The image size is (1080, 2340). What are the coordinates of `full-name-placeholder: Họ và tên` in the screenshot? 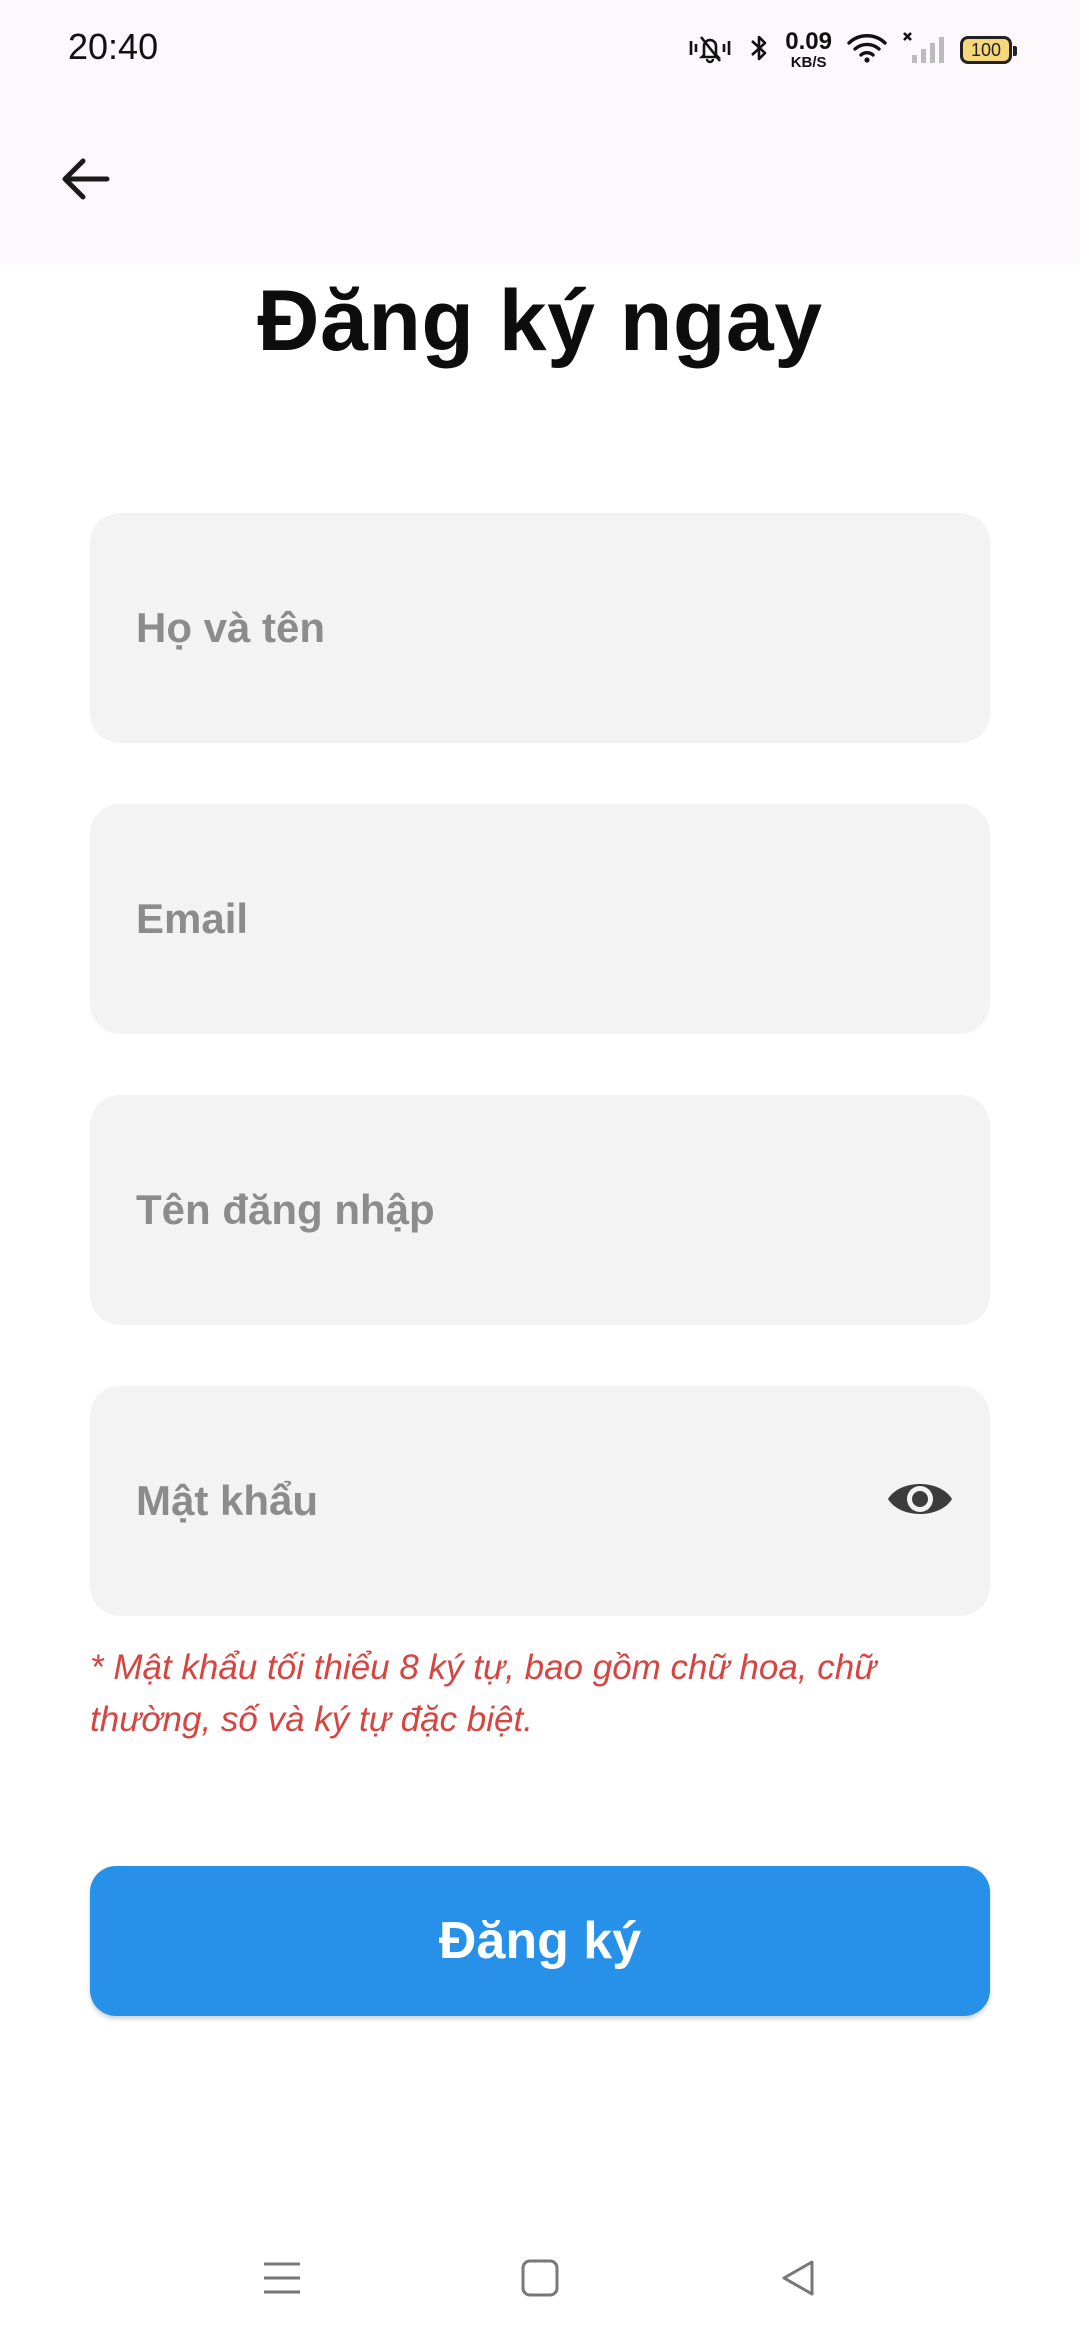 It's located at (231, 627).